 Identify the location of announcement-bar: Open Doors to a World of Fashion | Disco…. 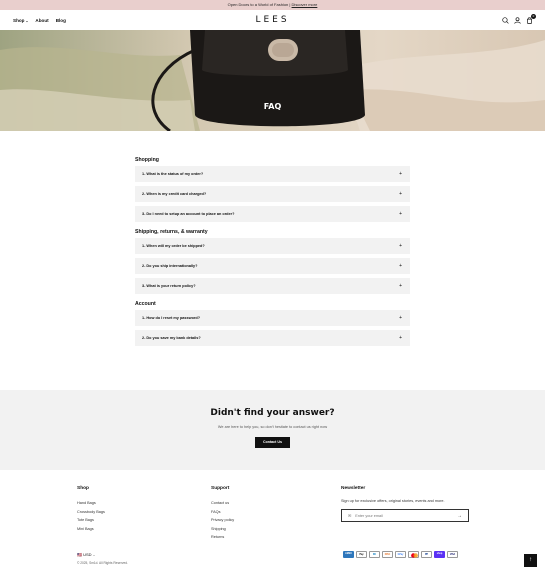
(272, 5).